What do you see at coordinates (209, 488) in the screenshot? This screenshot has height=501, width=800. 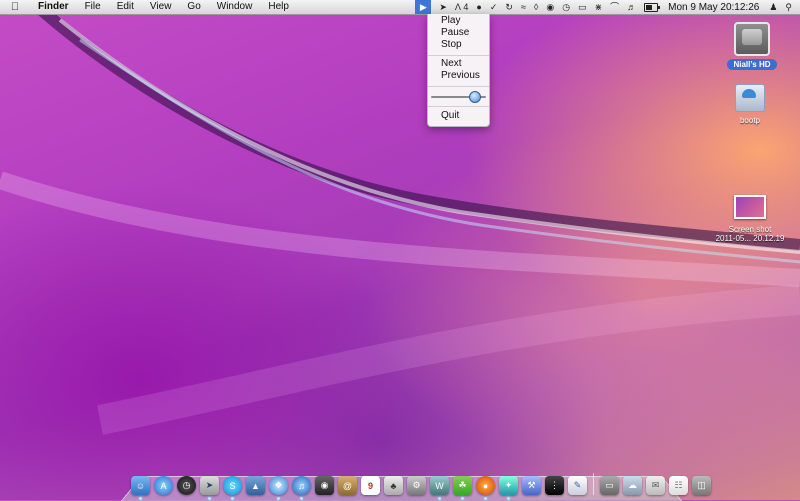 I see `mail-icon: ➤` at bounding box center [209, 488].